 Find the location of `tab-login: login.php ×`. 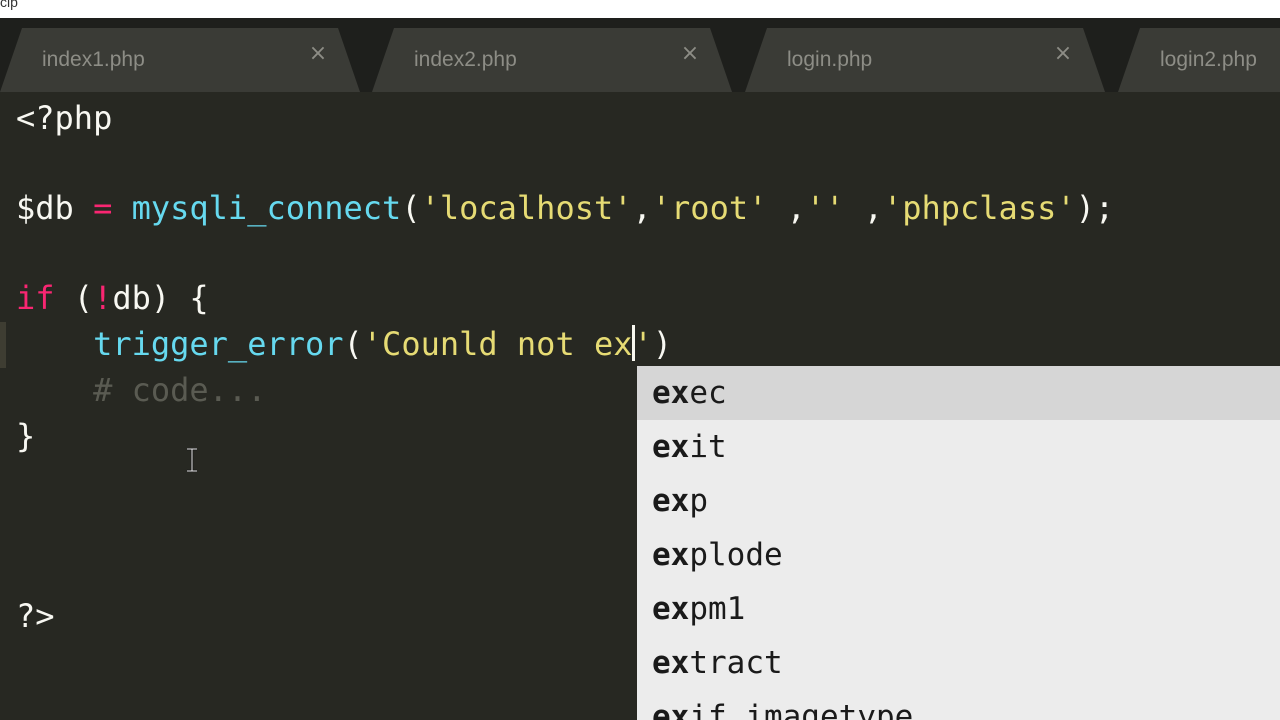

tab-login: login.php × is located at coordinates (925, 60).